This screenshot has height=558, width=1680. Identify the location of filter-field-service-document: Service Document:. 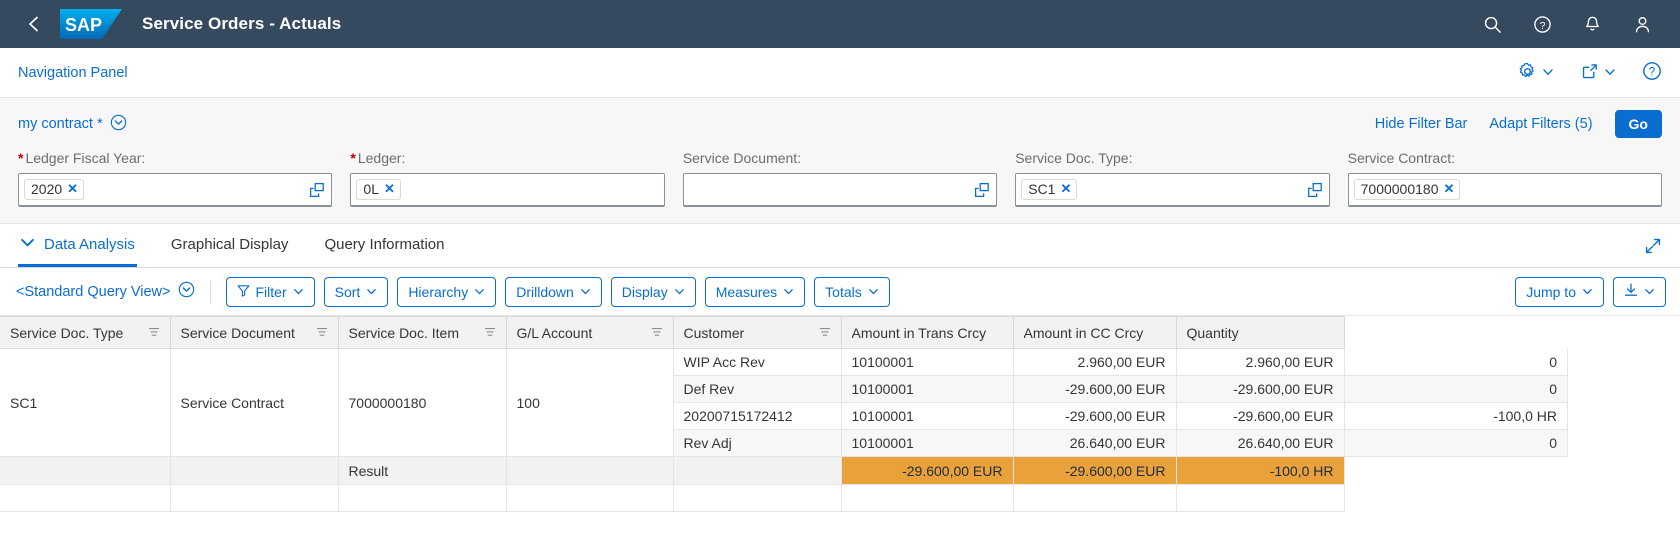
(840, 178).